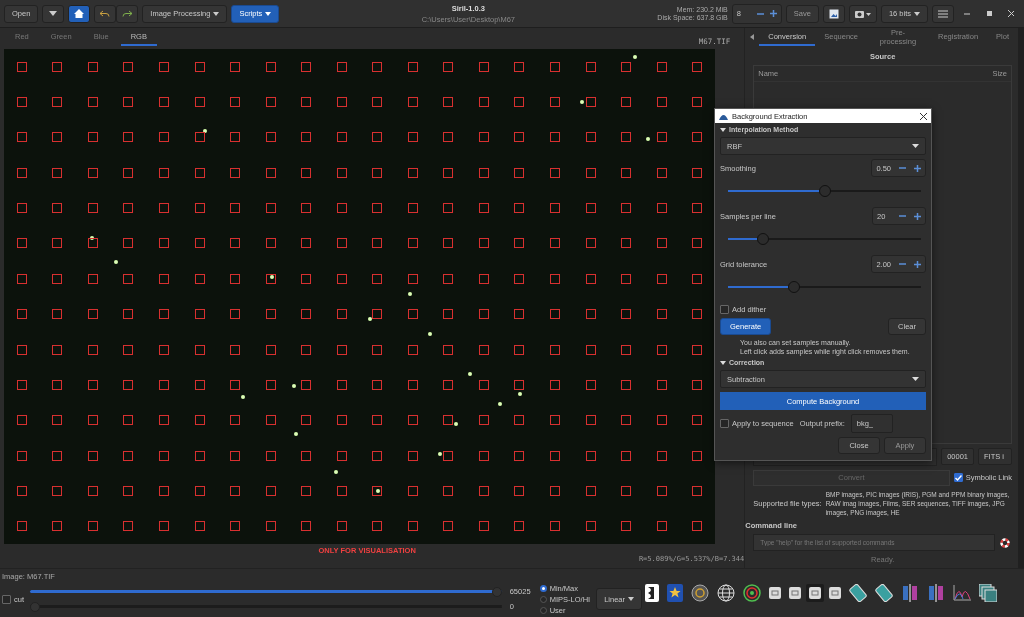 This screenshot has height=617, width=1024. What do you see at coordinates (752, 36) in the screenshot?
I see `chevron-icon` at bounding box center [752, 36].